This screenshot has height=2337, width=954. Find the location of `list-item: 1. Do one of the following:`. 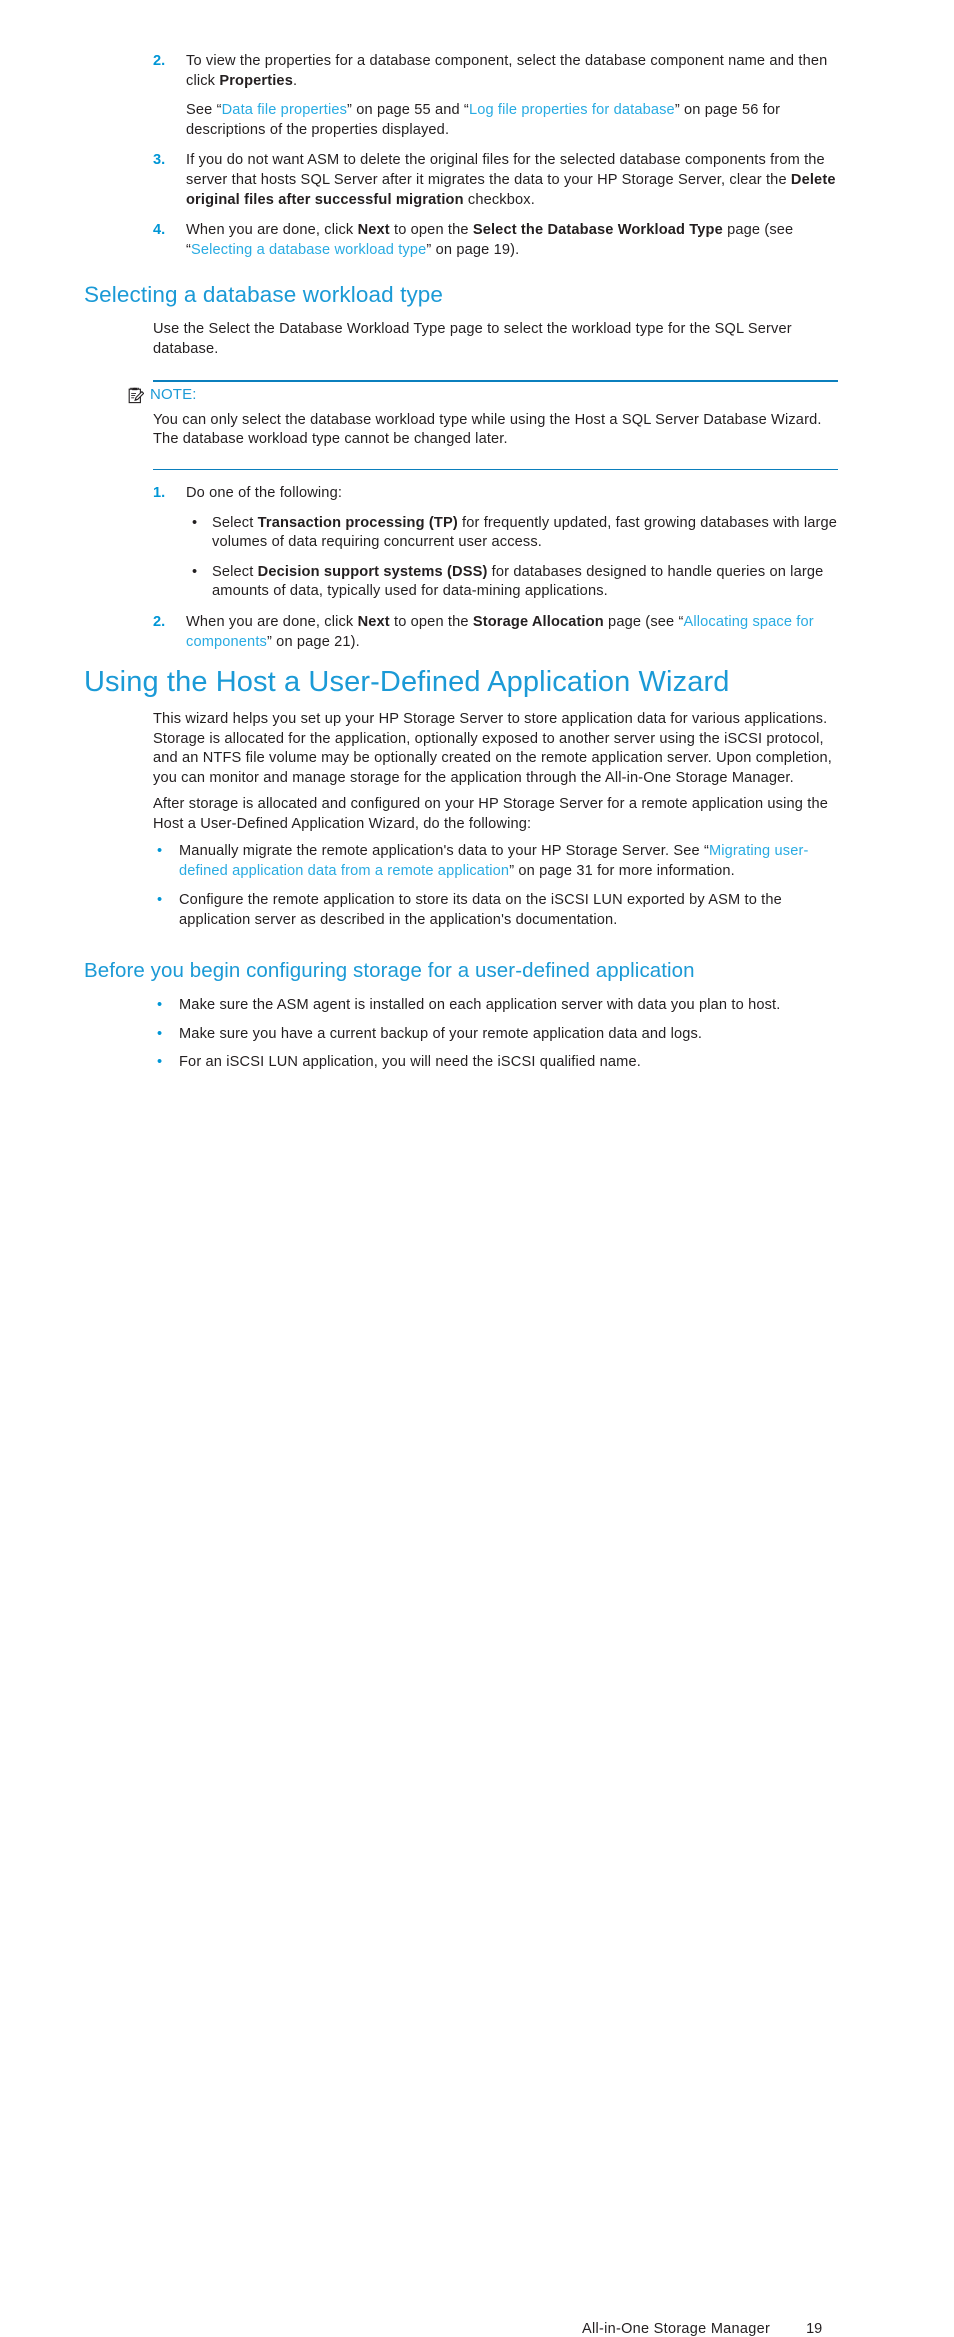

list-item: 1. Do one of the following: is located at coordinates (498, 494).